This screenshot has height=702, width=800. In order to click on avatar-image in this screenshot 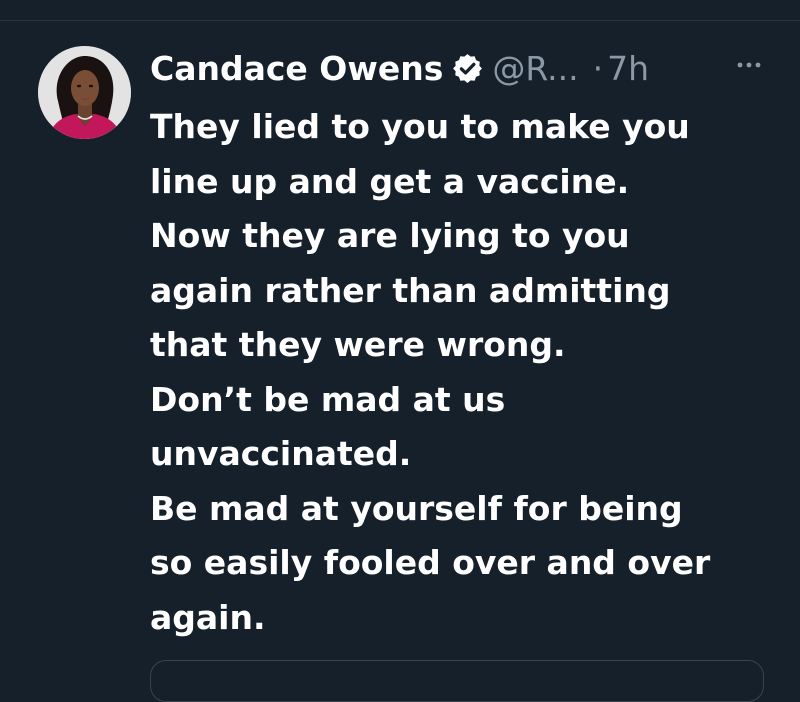, I will do `click(84, 92)`.